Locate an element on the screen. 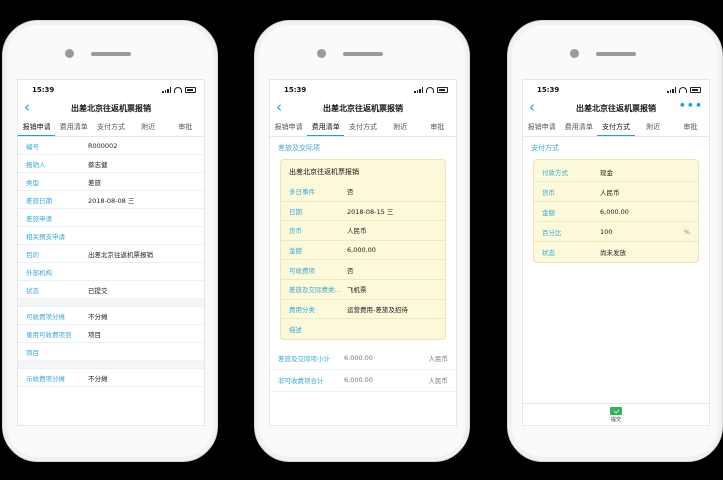 This screenshot has height=480, width=723. field-label: 日期 is located at coordinates (295, 211).